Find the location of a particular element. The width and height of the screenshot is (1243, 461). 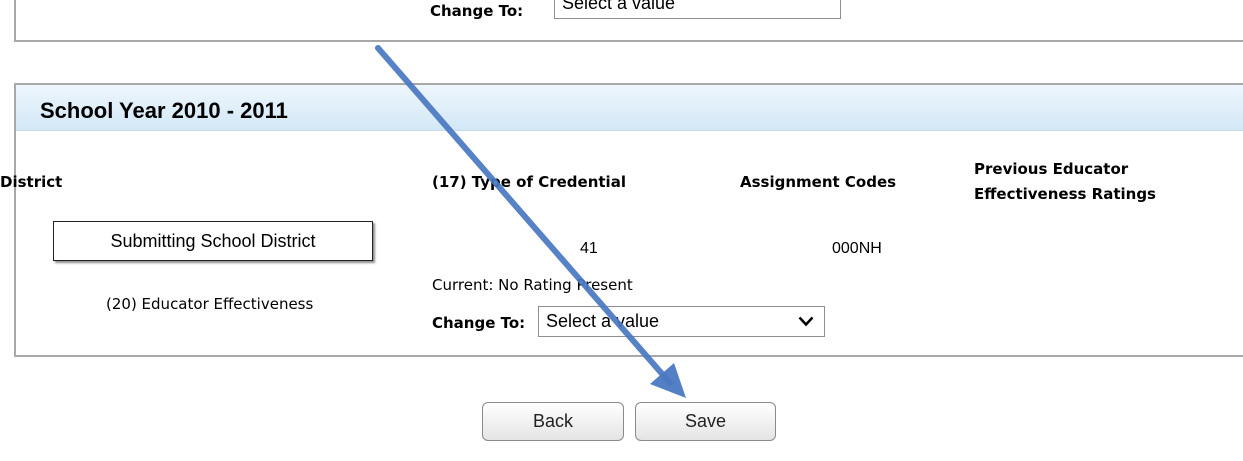

educator-effectiveness-label: (20) Educator Effectiveness is located at coordinates (210, 304).